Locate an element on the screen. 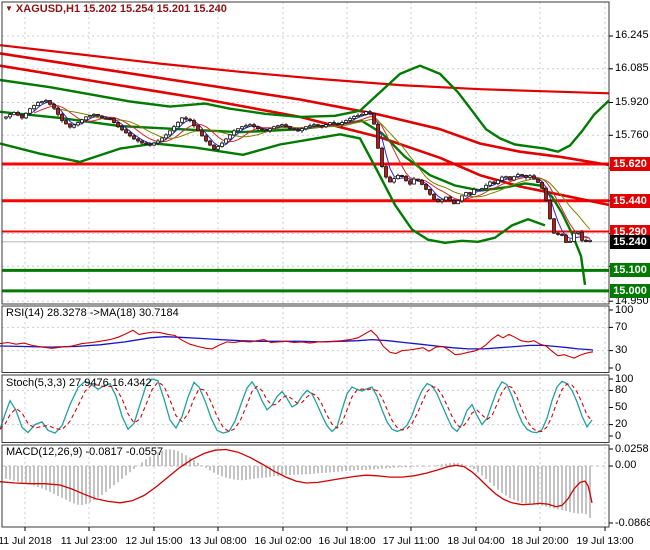  stoch-indicator-label: Stoch(5,3,3) 27.9476 16.4342 is located at coordinates (79, 382).